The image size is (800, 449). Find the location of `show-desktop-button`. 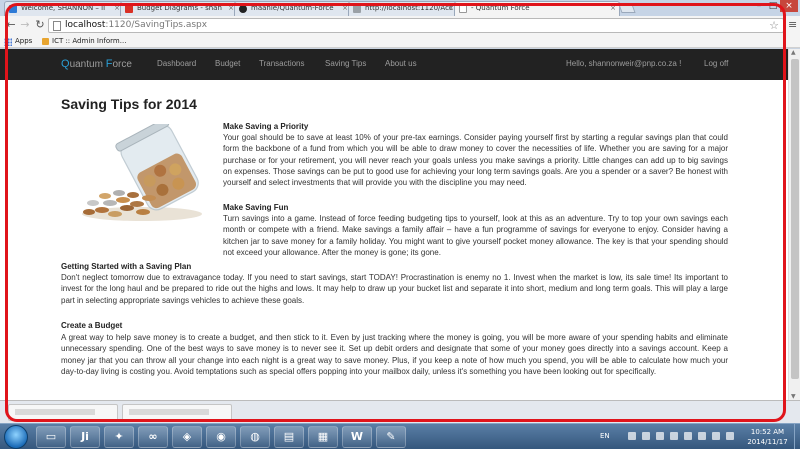

show-desktop-button is located at coordinates (797, 436).